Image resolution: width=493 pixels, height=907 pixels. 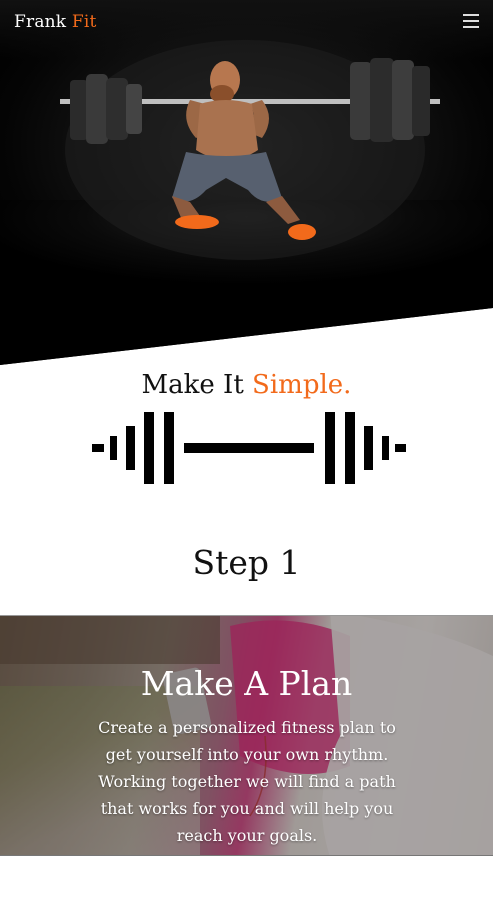 What do you see at coordinates (246, 385) in the screenshot?
I see `tagline: Make It Simple.` at bounding box center [246, 385].